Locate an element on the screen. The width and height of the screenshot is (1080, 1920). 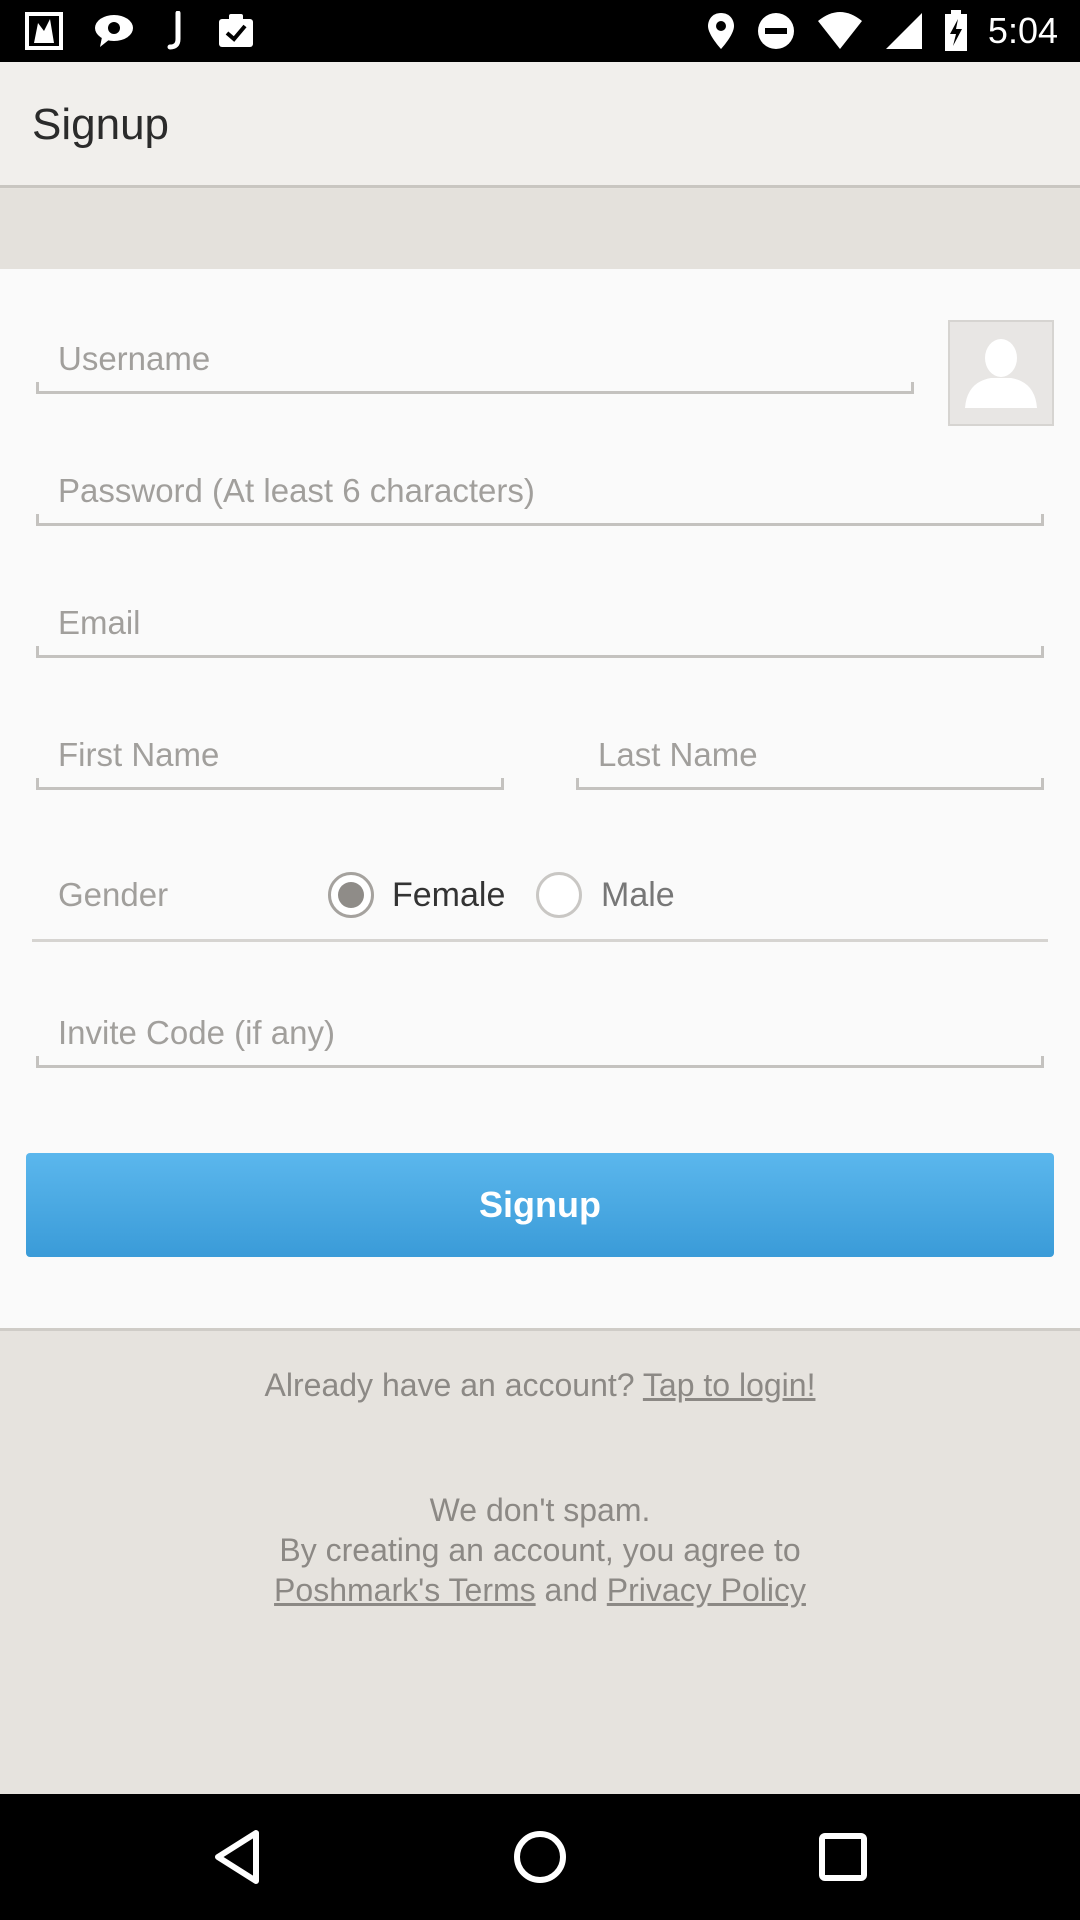
agree-text: By creating an account, you agree to is located at coordinates (540, 1550).